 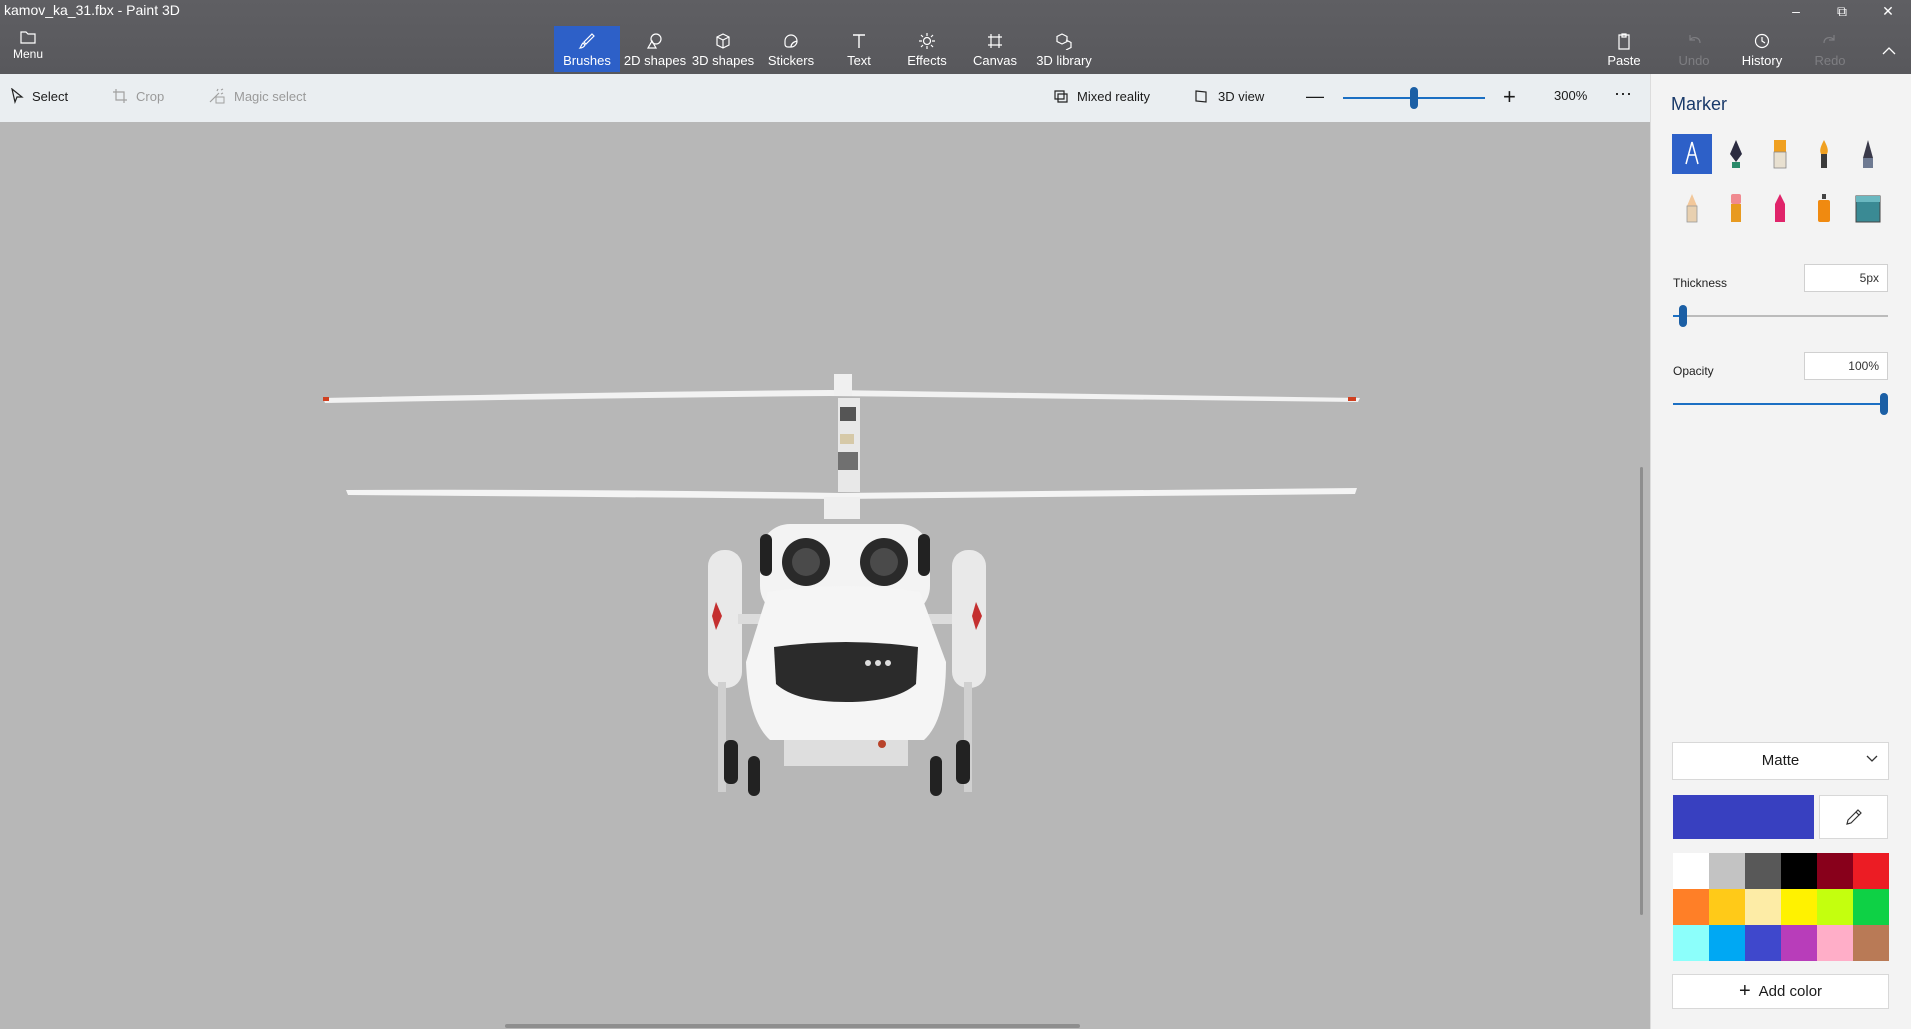 I want to click on paste-button: Paste, so click(x=1624, y=49).